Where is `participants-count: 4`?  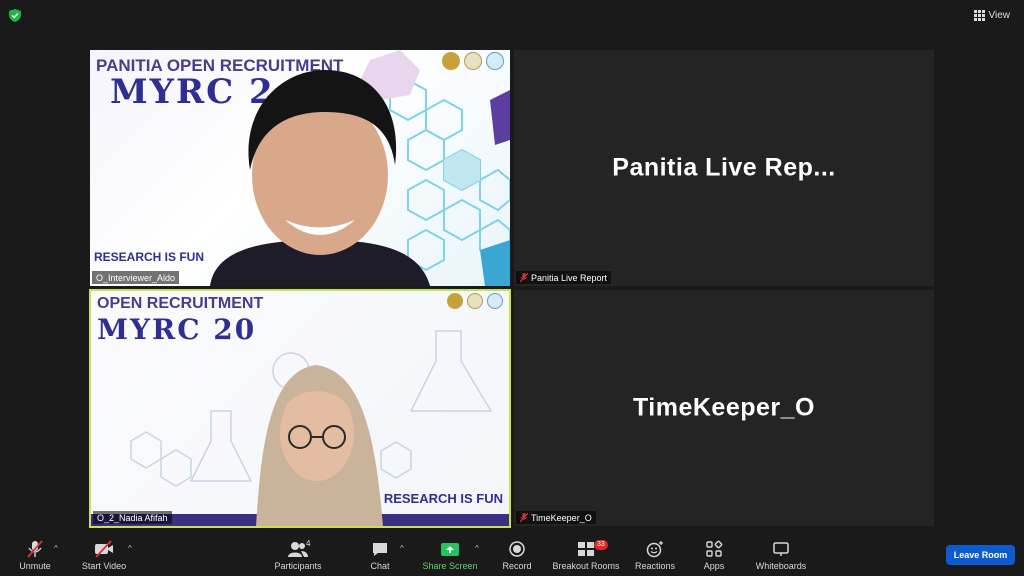 participants-count: 4 is located at coordinates (308, 543).